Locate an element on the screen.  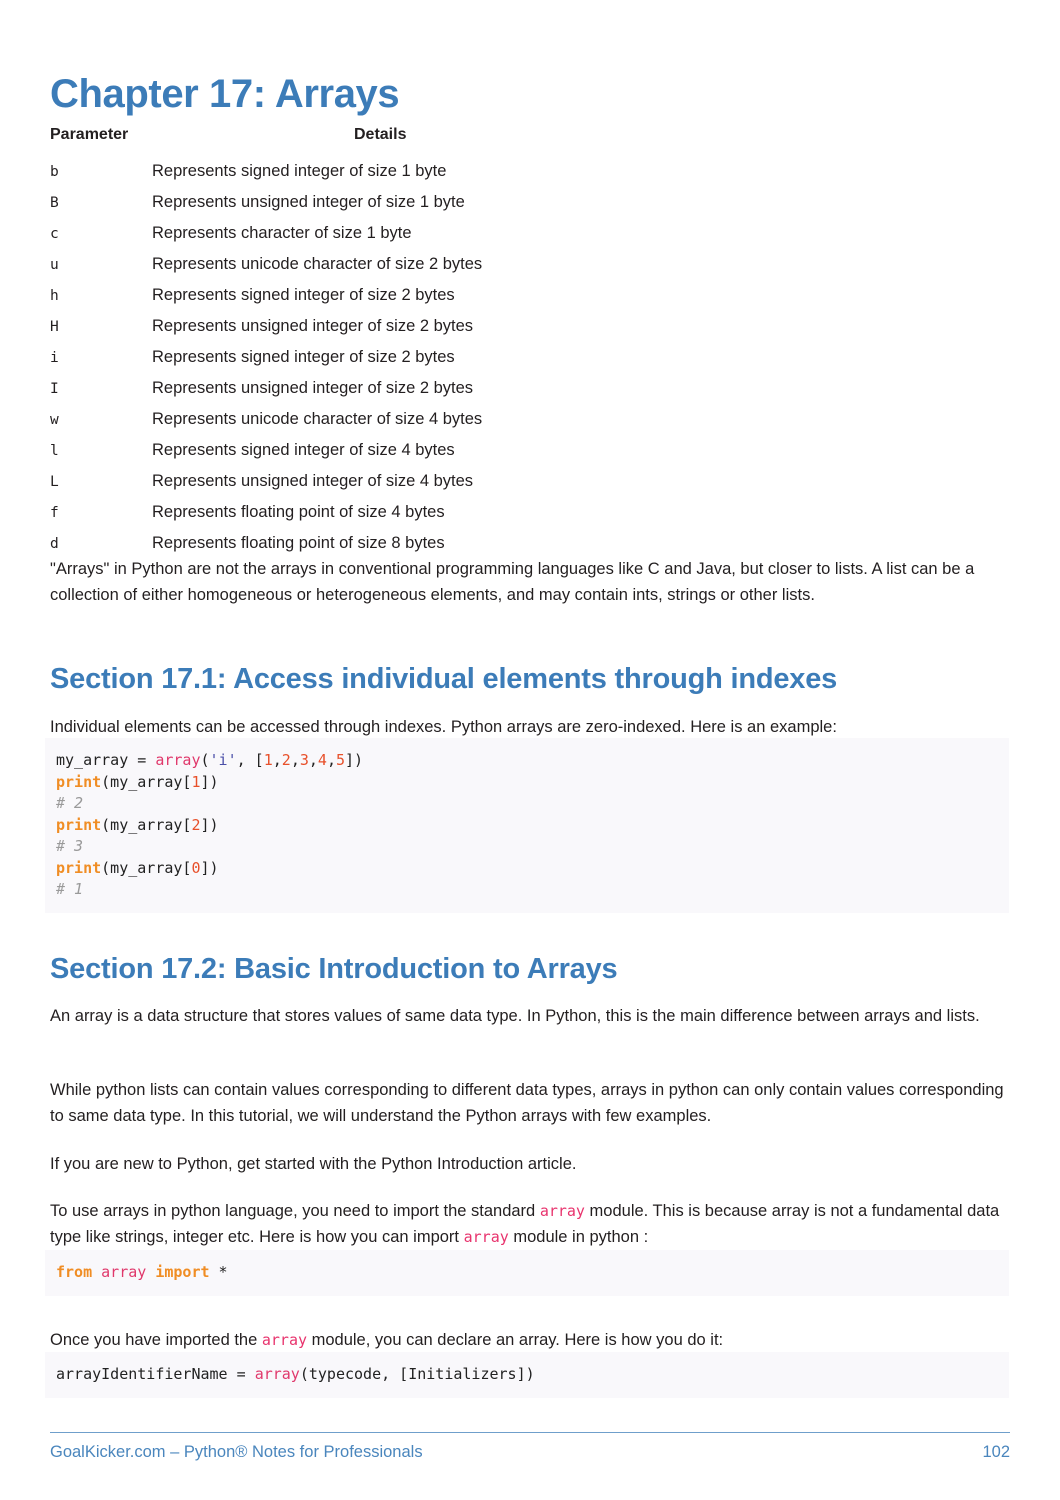
paragraph-text-fragment: module in python : is located at coordinates (578, 1237).